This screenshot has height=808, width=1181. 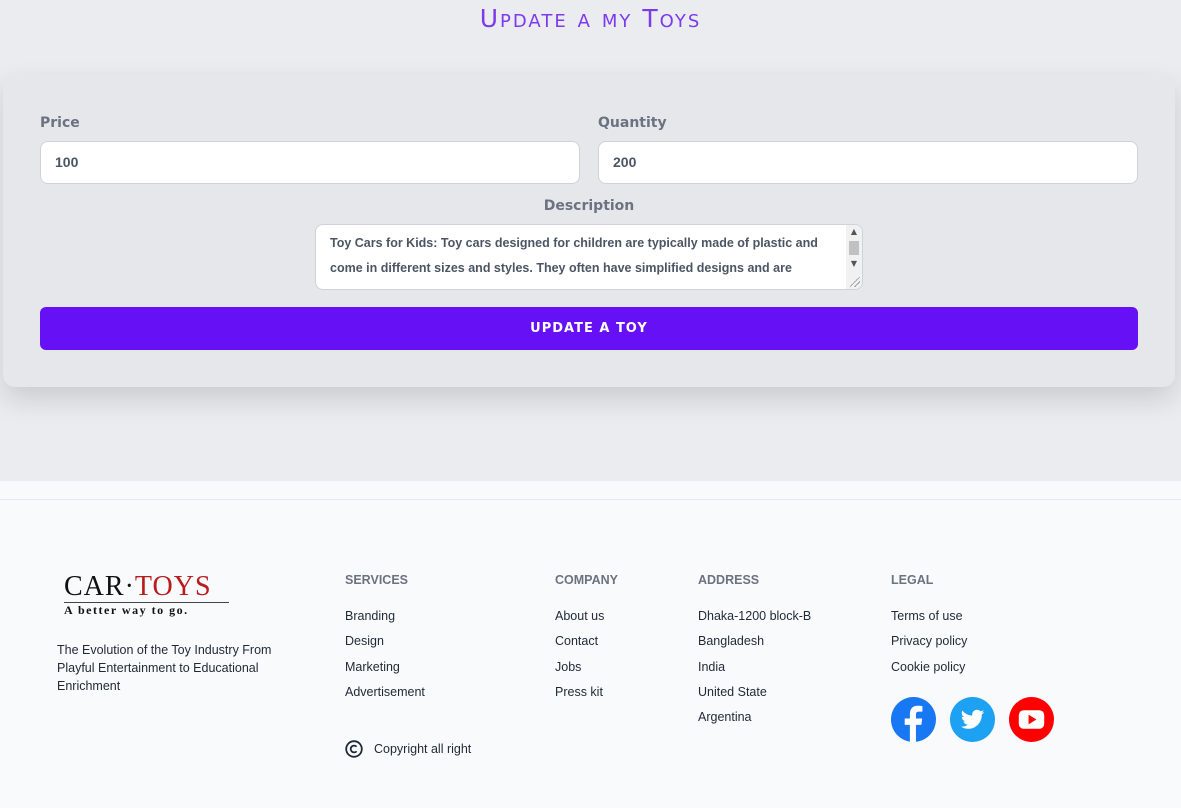 I want to click on company-list: About us Contact Jobs Press kit, so click(x=579, y=654).